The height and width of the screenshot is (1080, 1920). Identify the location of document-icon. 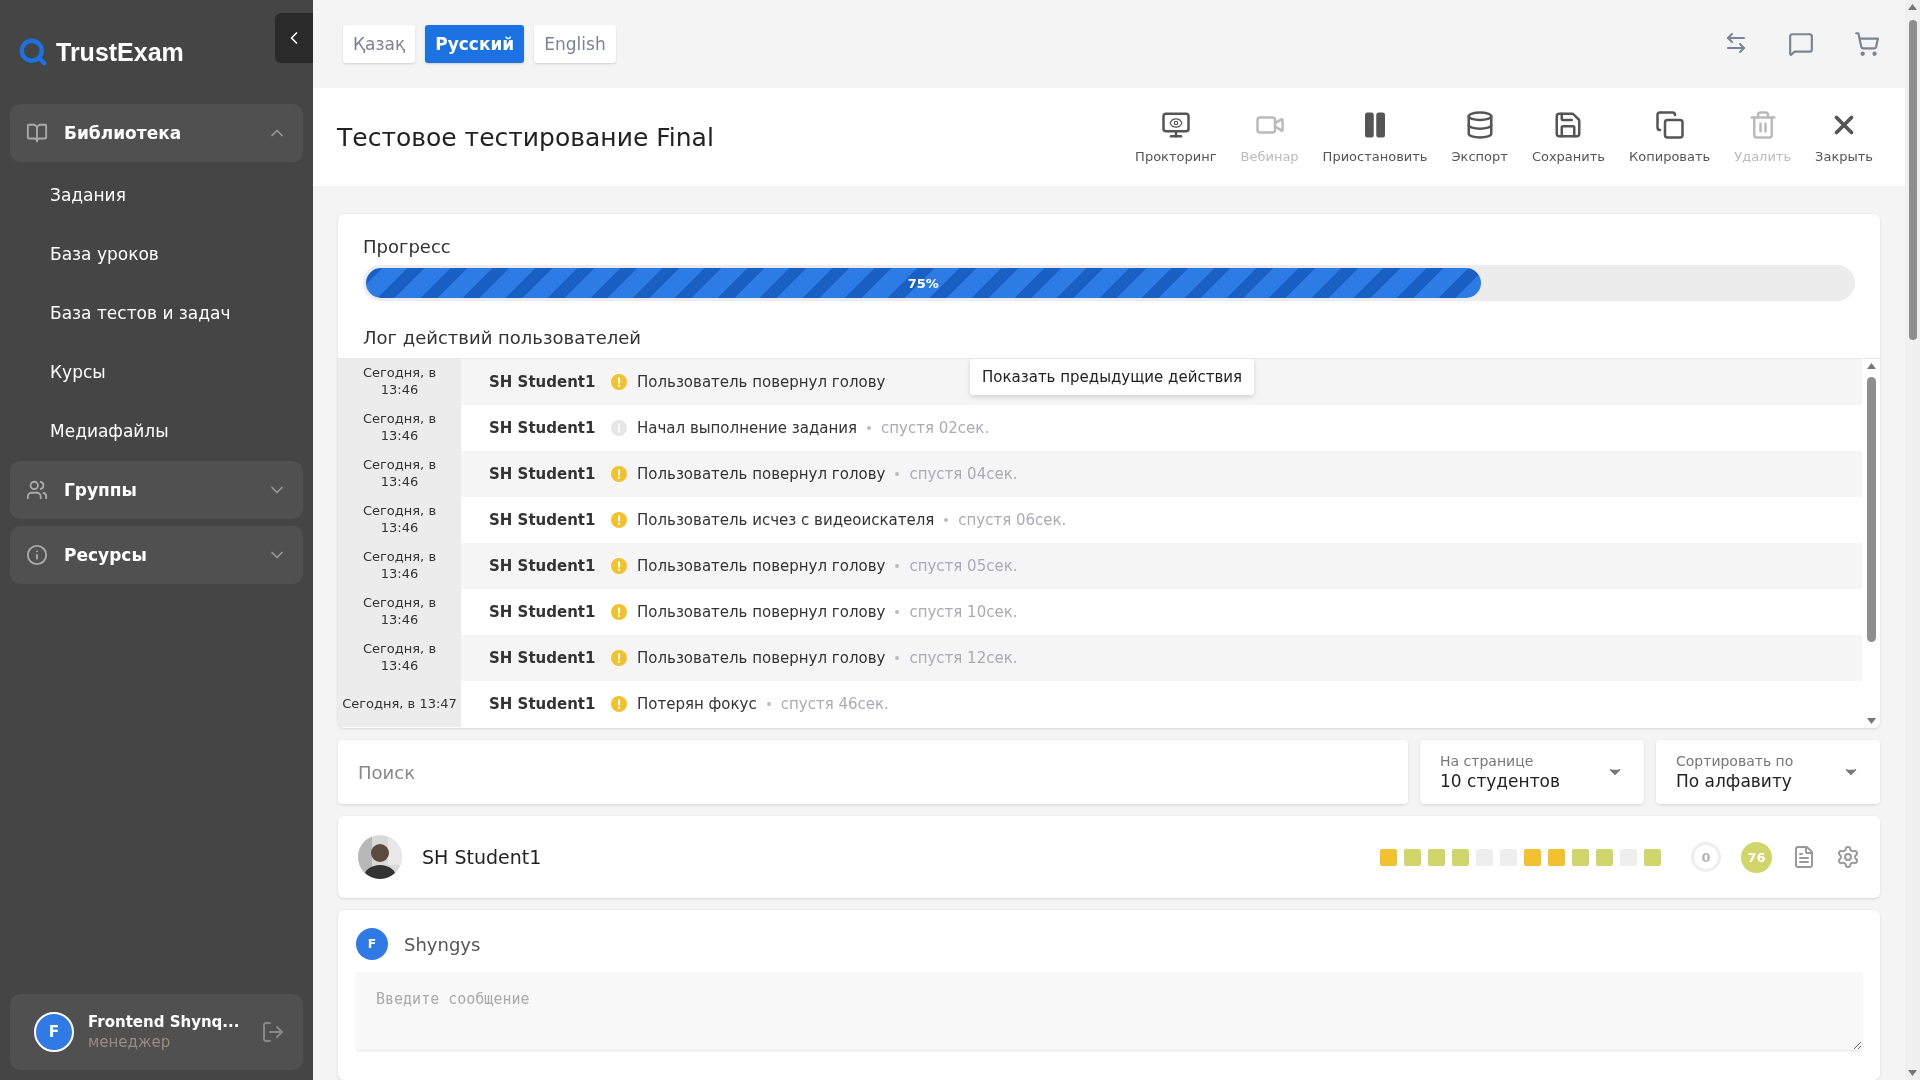
(1804, 857).